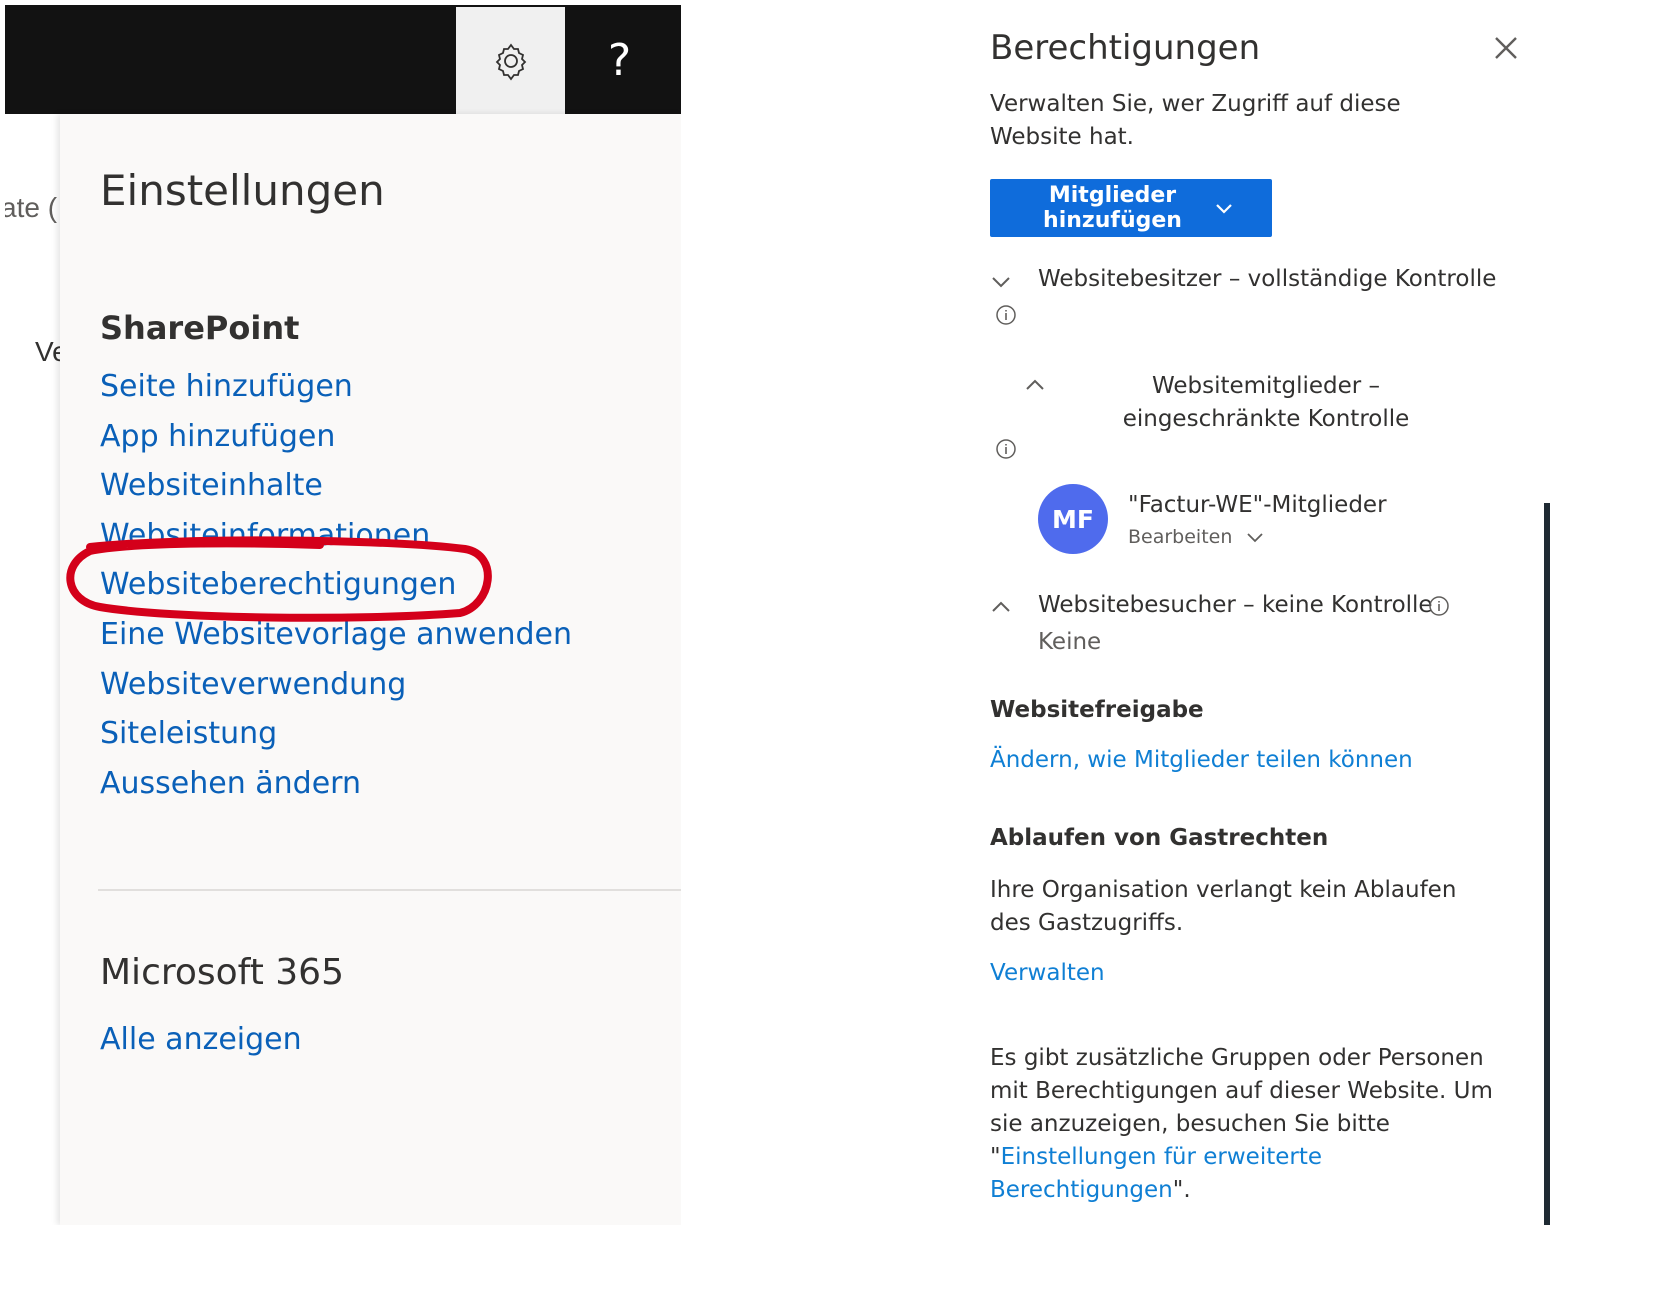 This screenshot has width=1656, height=1316. I want to click on link-websiteberechtigungen: Websiteberechtigungen, so click(336, 585).